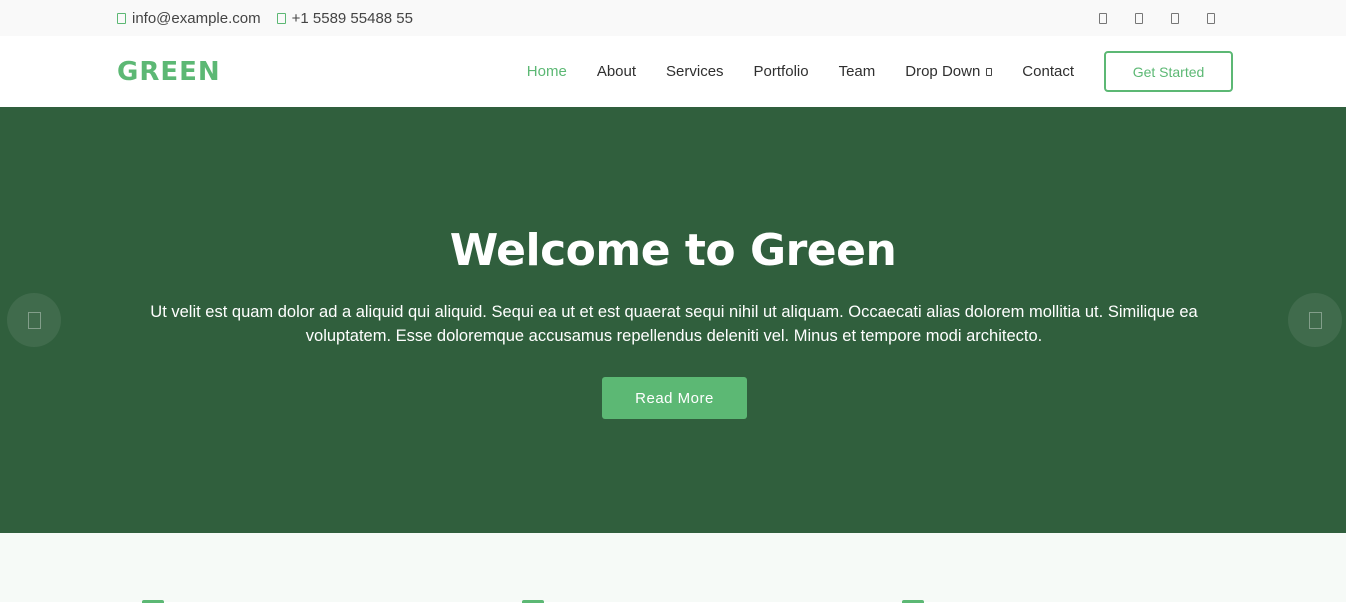  I want to click on email-text: info@example.com, so click(196, 18).